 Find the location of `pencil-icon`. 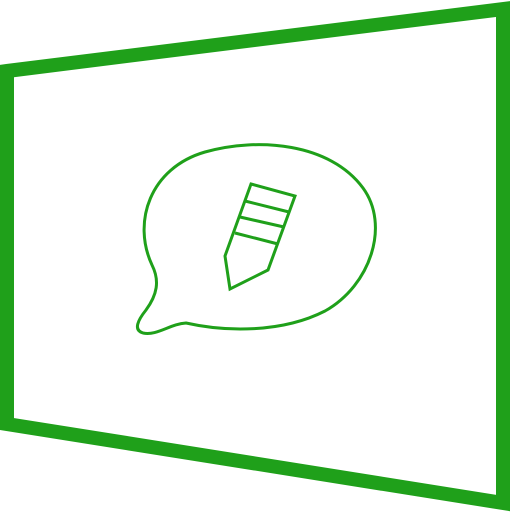

pencil-icon is located at coordinates (260, 237).